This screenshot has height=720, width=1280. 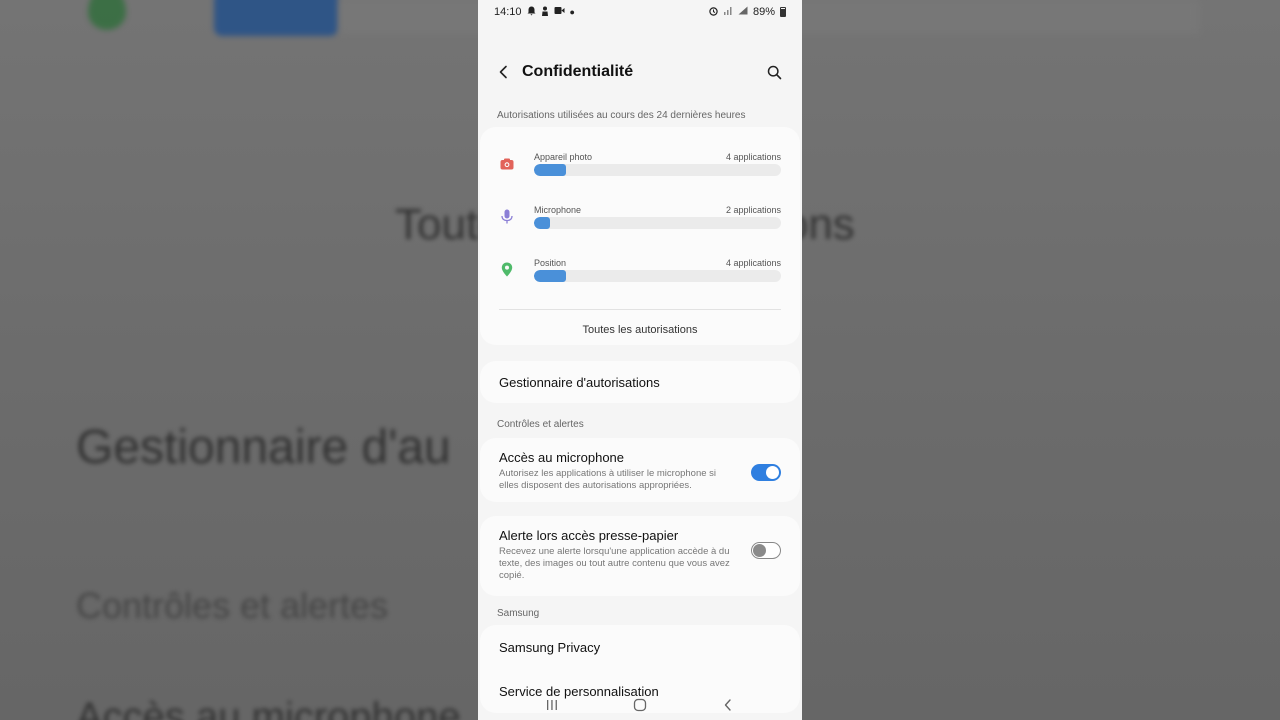 I want to click on all-permissions-link: Toutes les autorisations, so click(x=640, y=323).